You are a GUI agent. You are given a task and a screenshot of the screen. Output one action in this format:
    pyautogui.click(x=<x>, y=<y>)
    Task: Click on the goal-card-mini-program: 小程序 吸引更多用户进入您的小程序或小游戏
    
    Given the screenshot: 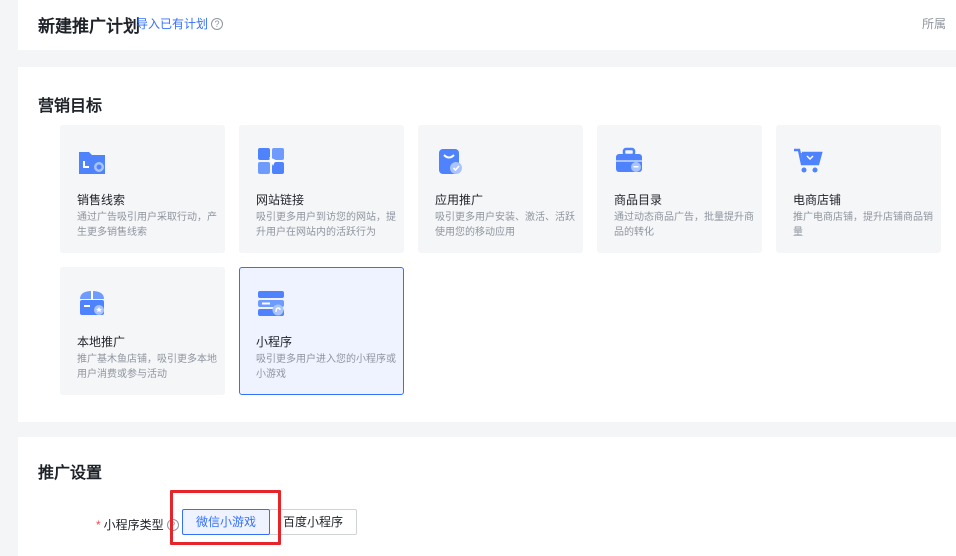 What is the action you would take?
    pyautogui.click(x=321, y=331)
    